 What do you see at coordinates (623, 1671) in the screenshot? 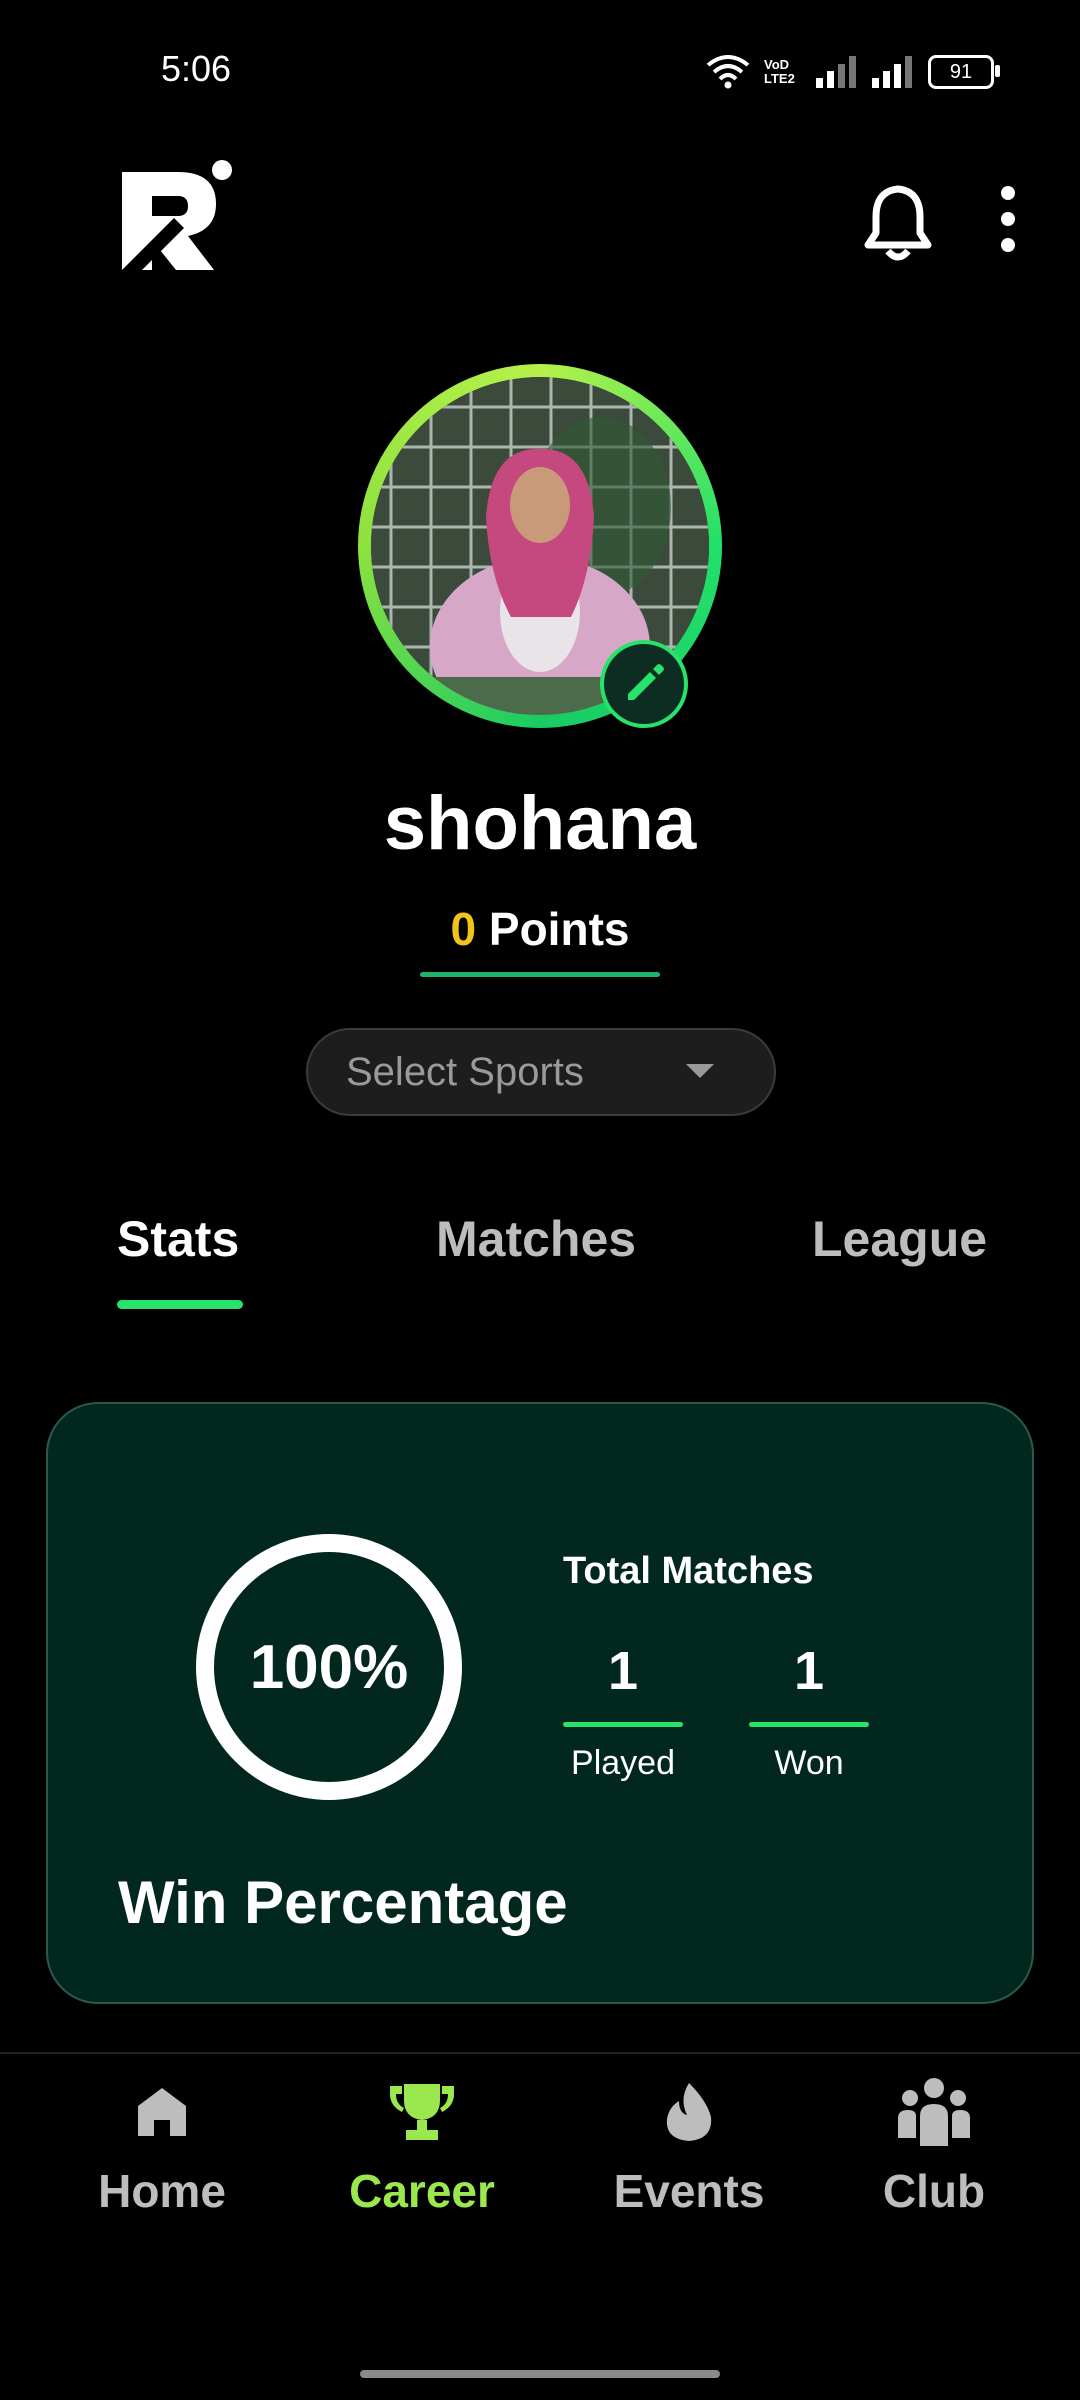
I see `played-value: 1` at bounding box center [623, 1671].